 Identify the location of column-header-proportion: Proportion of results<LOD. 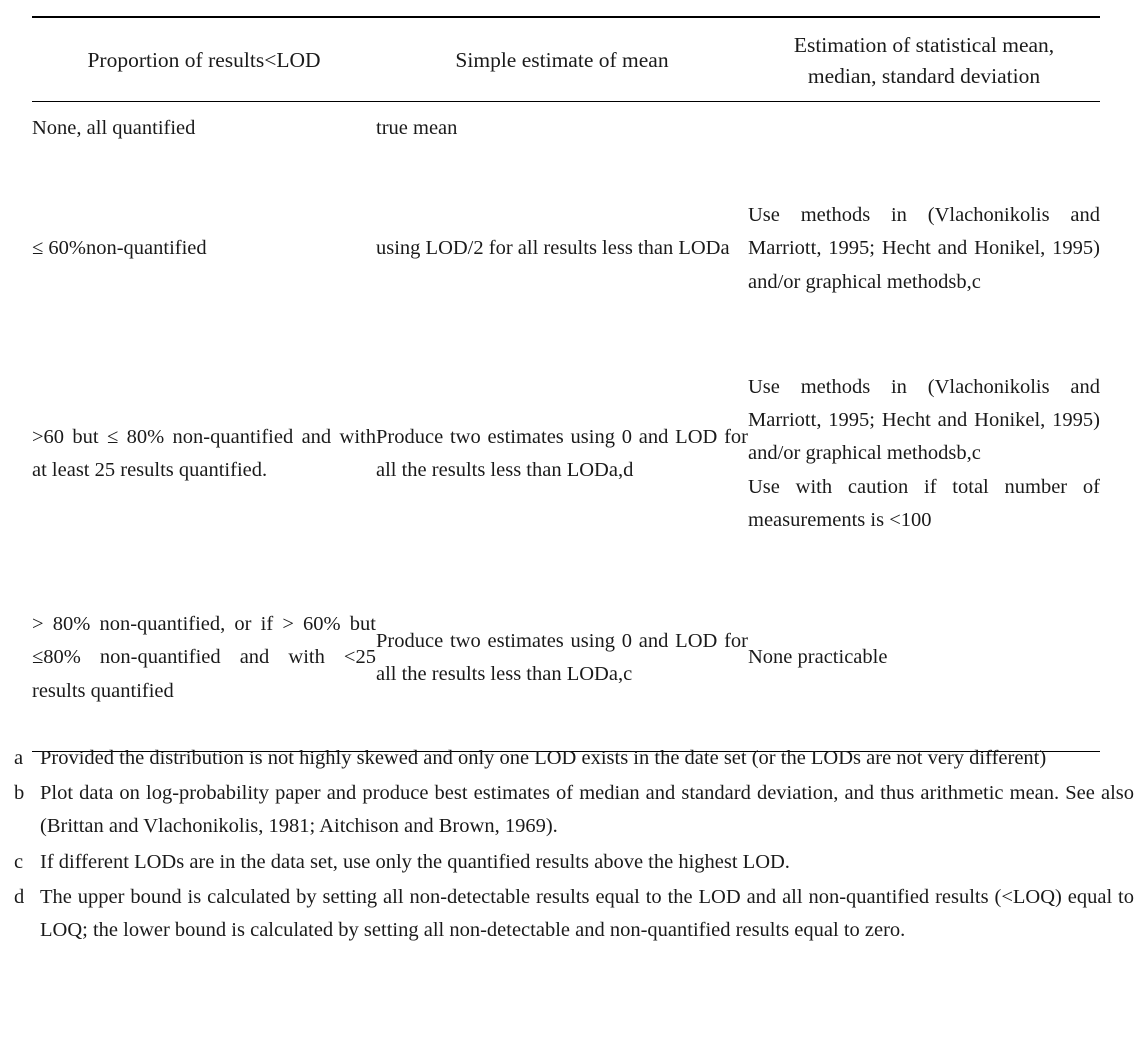
(204, 59).